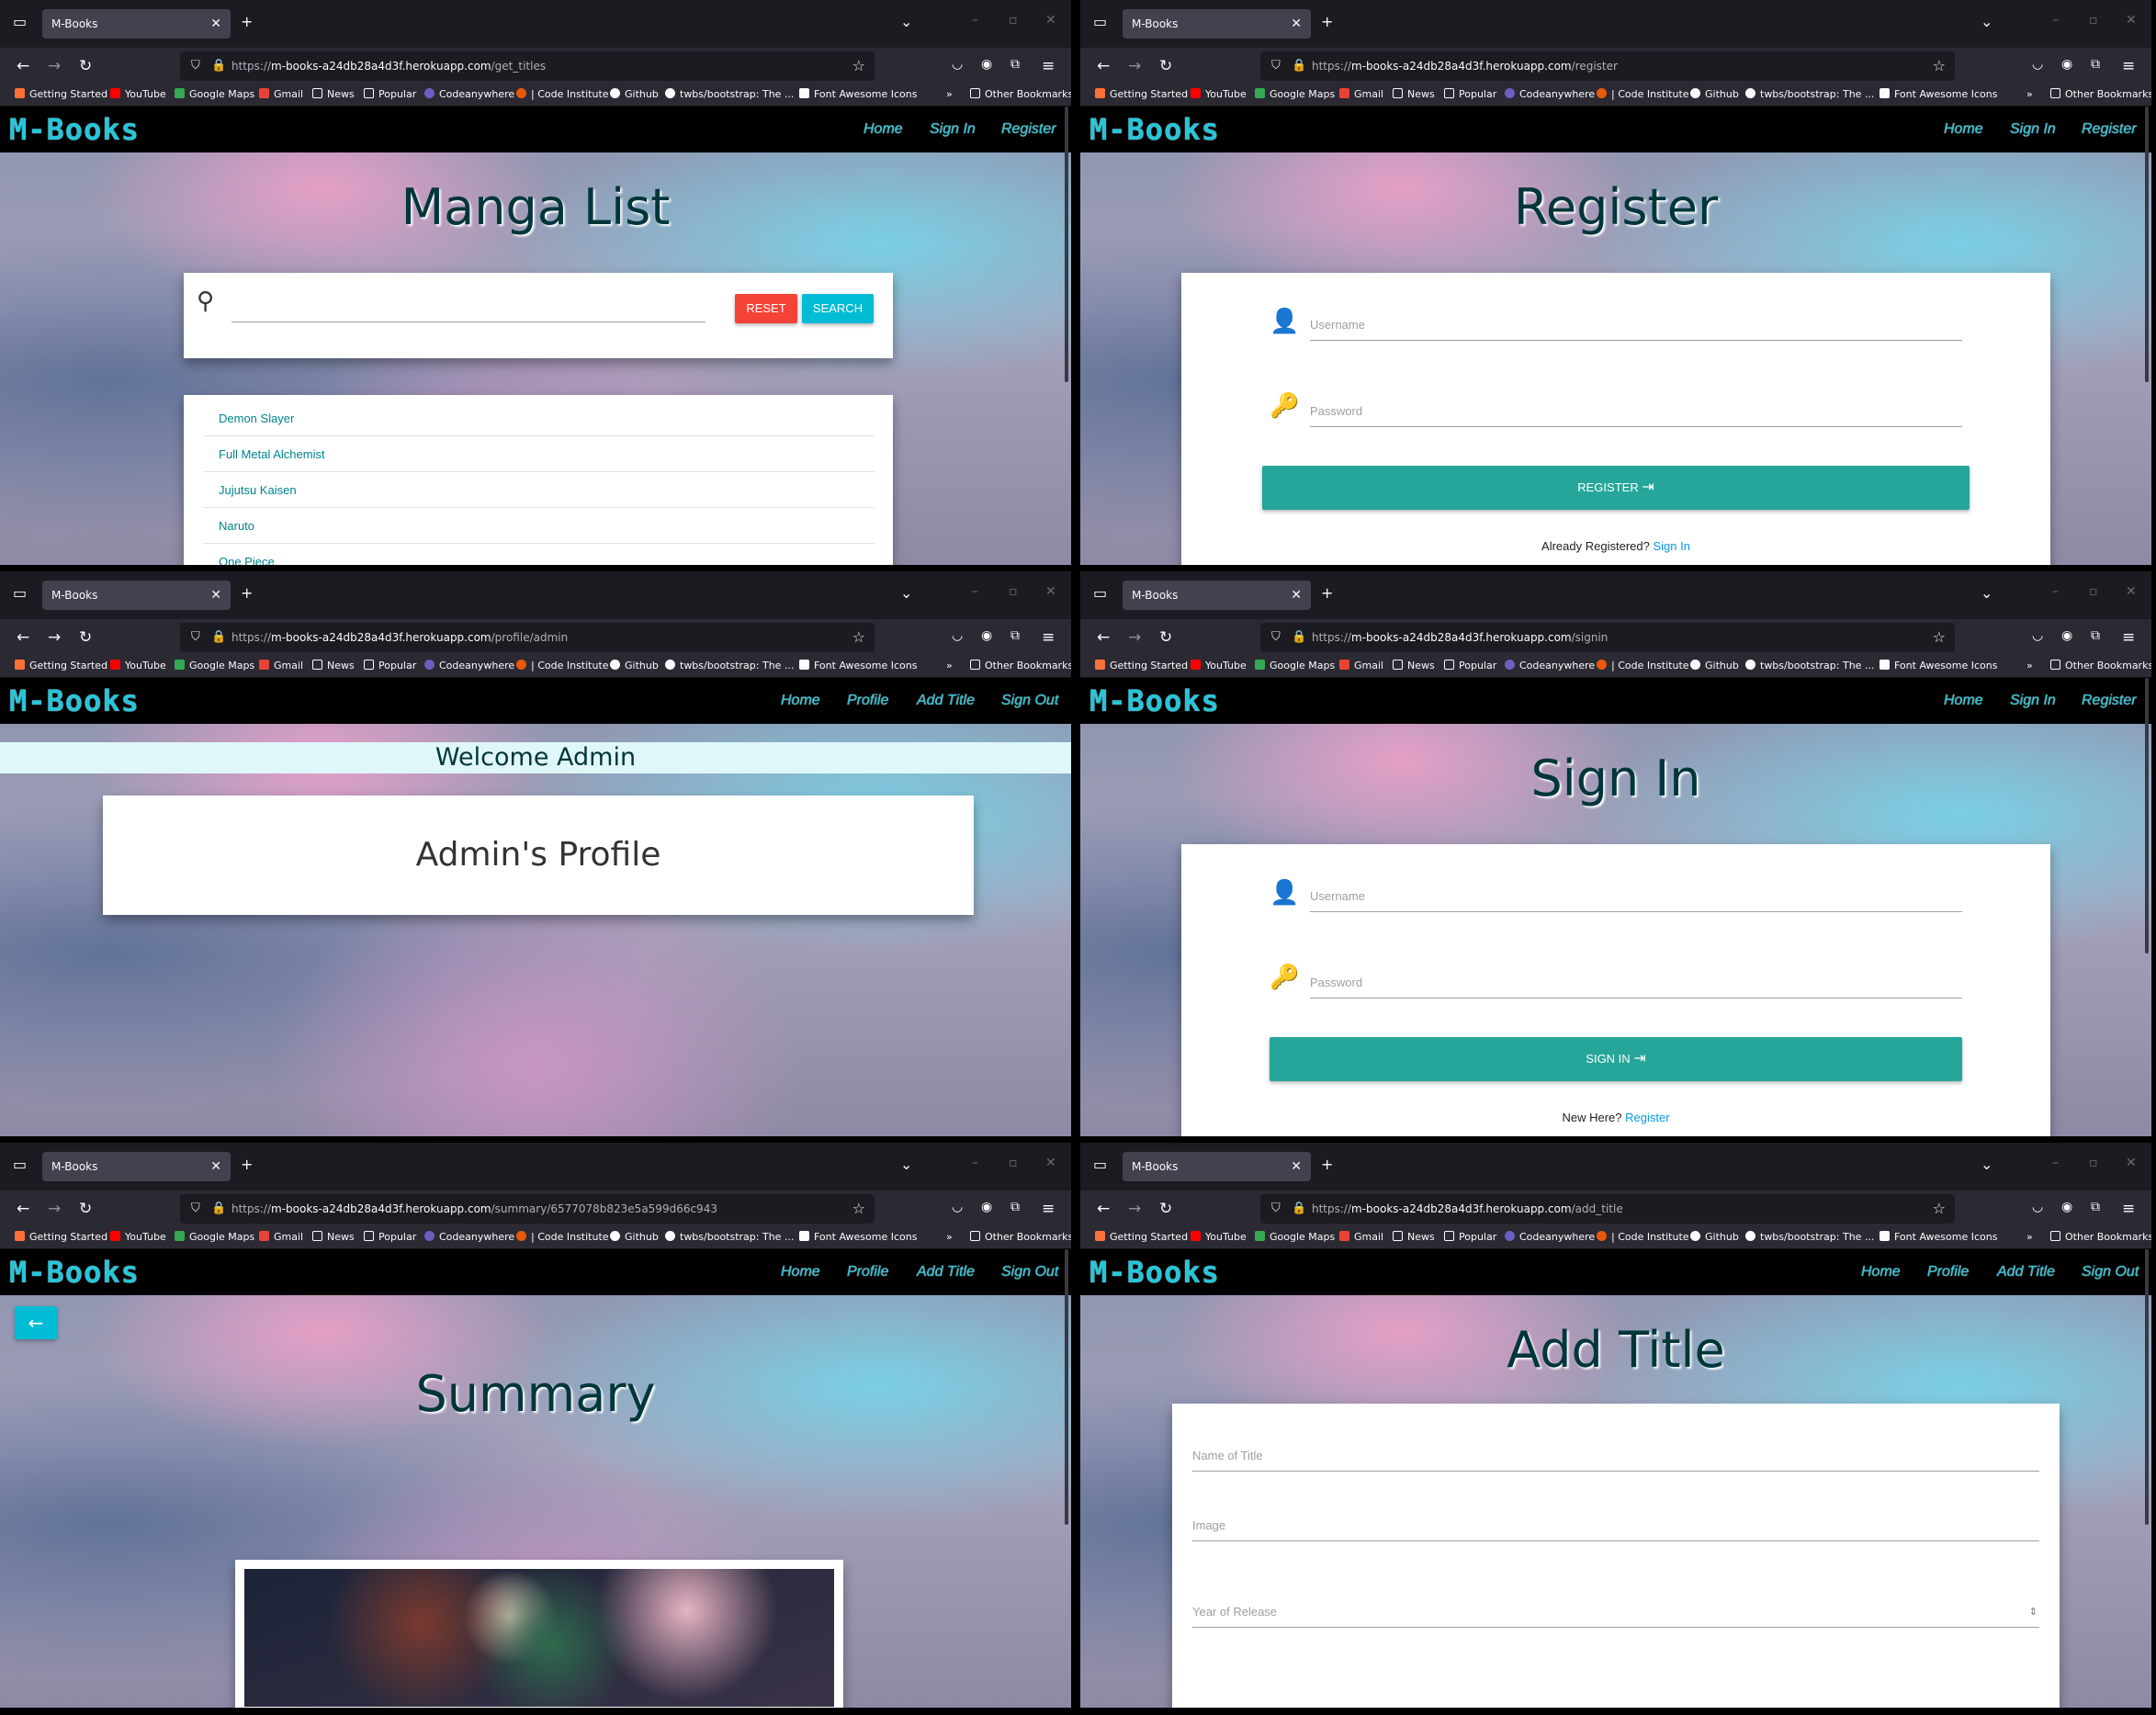  I want to click on list-item: Demon Slayer, so click(539, 418).